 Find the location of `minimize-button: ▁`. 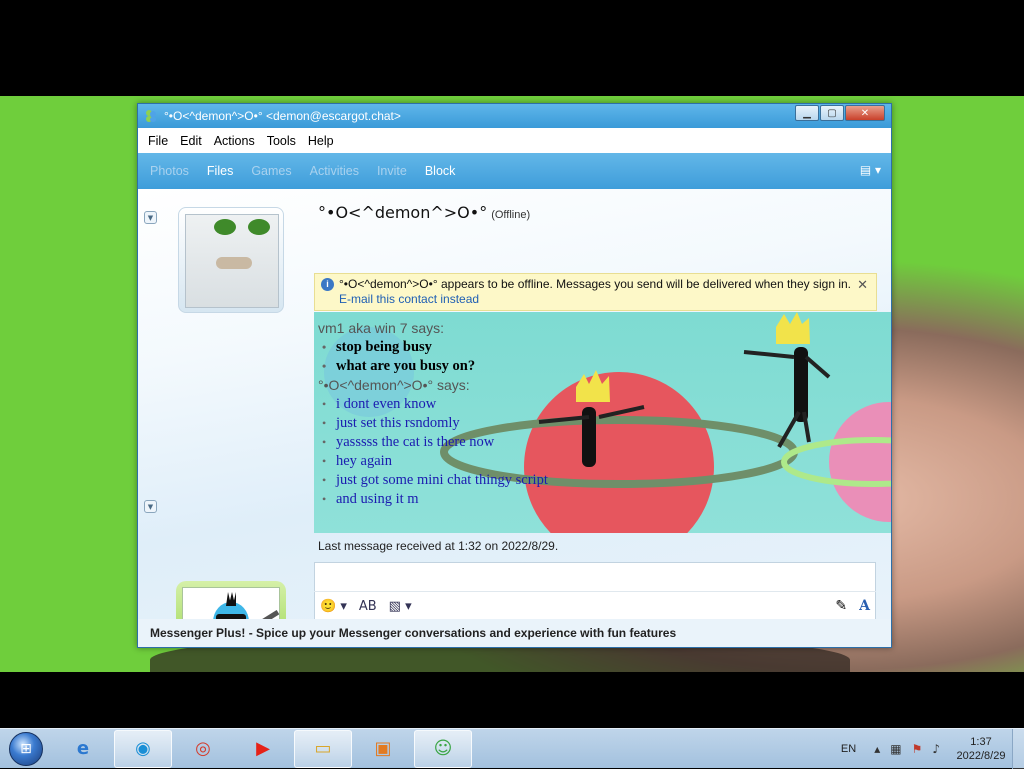

minimize-button: ▁ is located at coordinates (807, 113).